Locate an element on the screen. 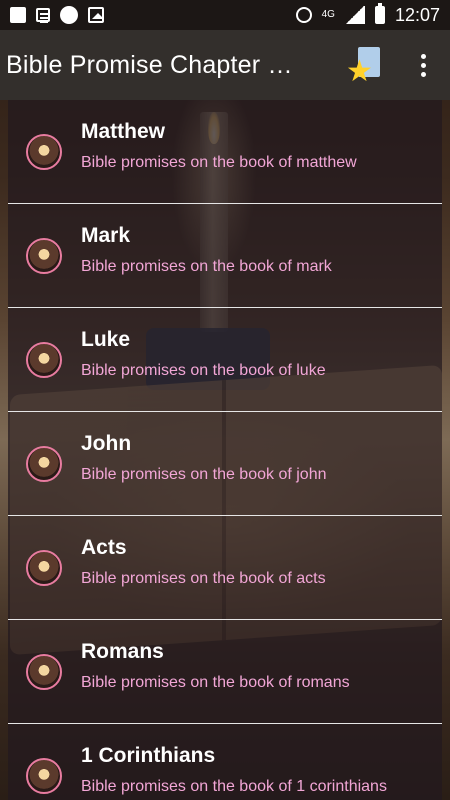 The image size is (450, 800). overflow-menu-button is located at coordinates (423, 65).